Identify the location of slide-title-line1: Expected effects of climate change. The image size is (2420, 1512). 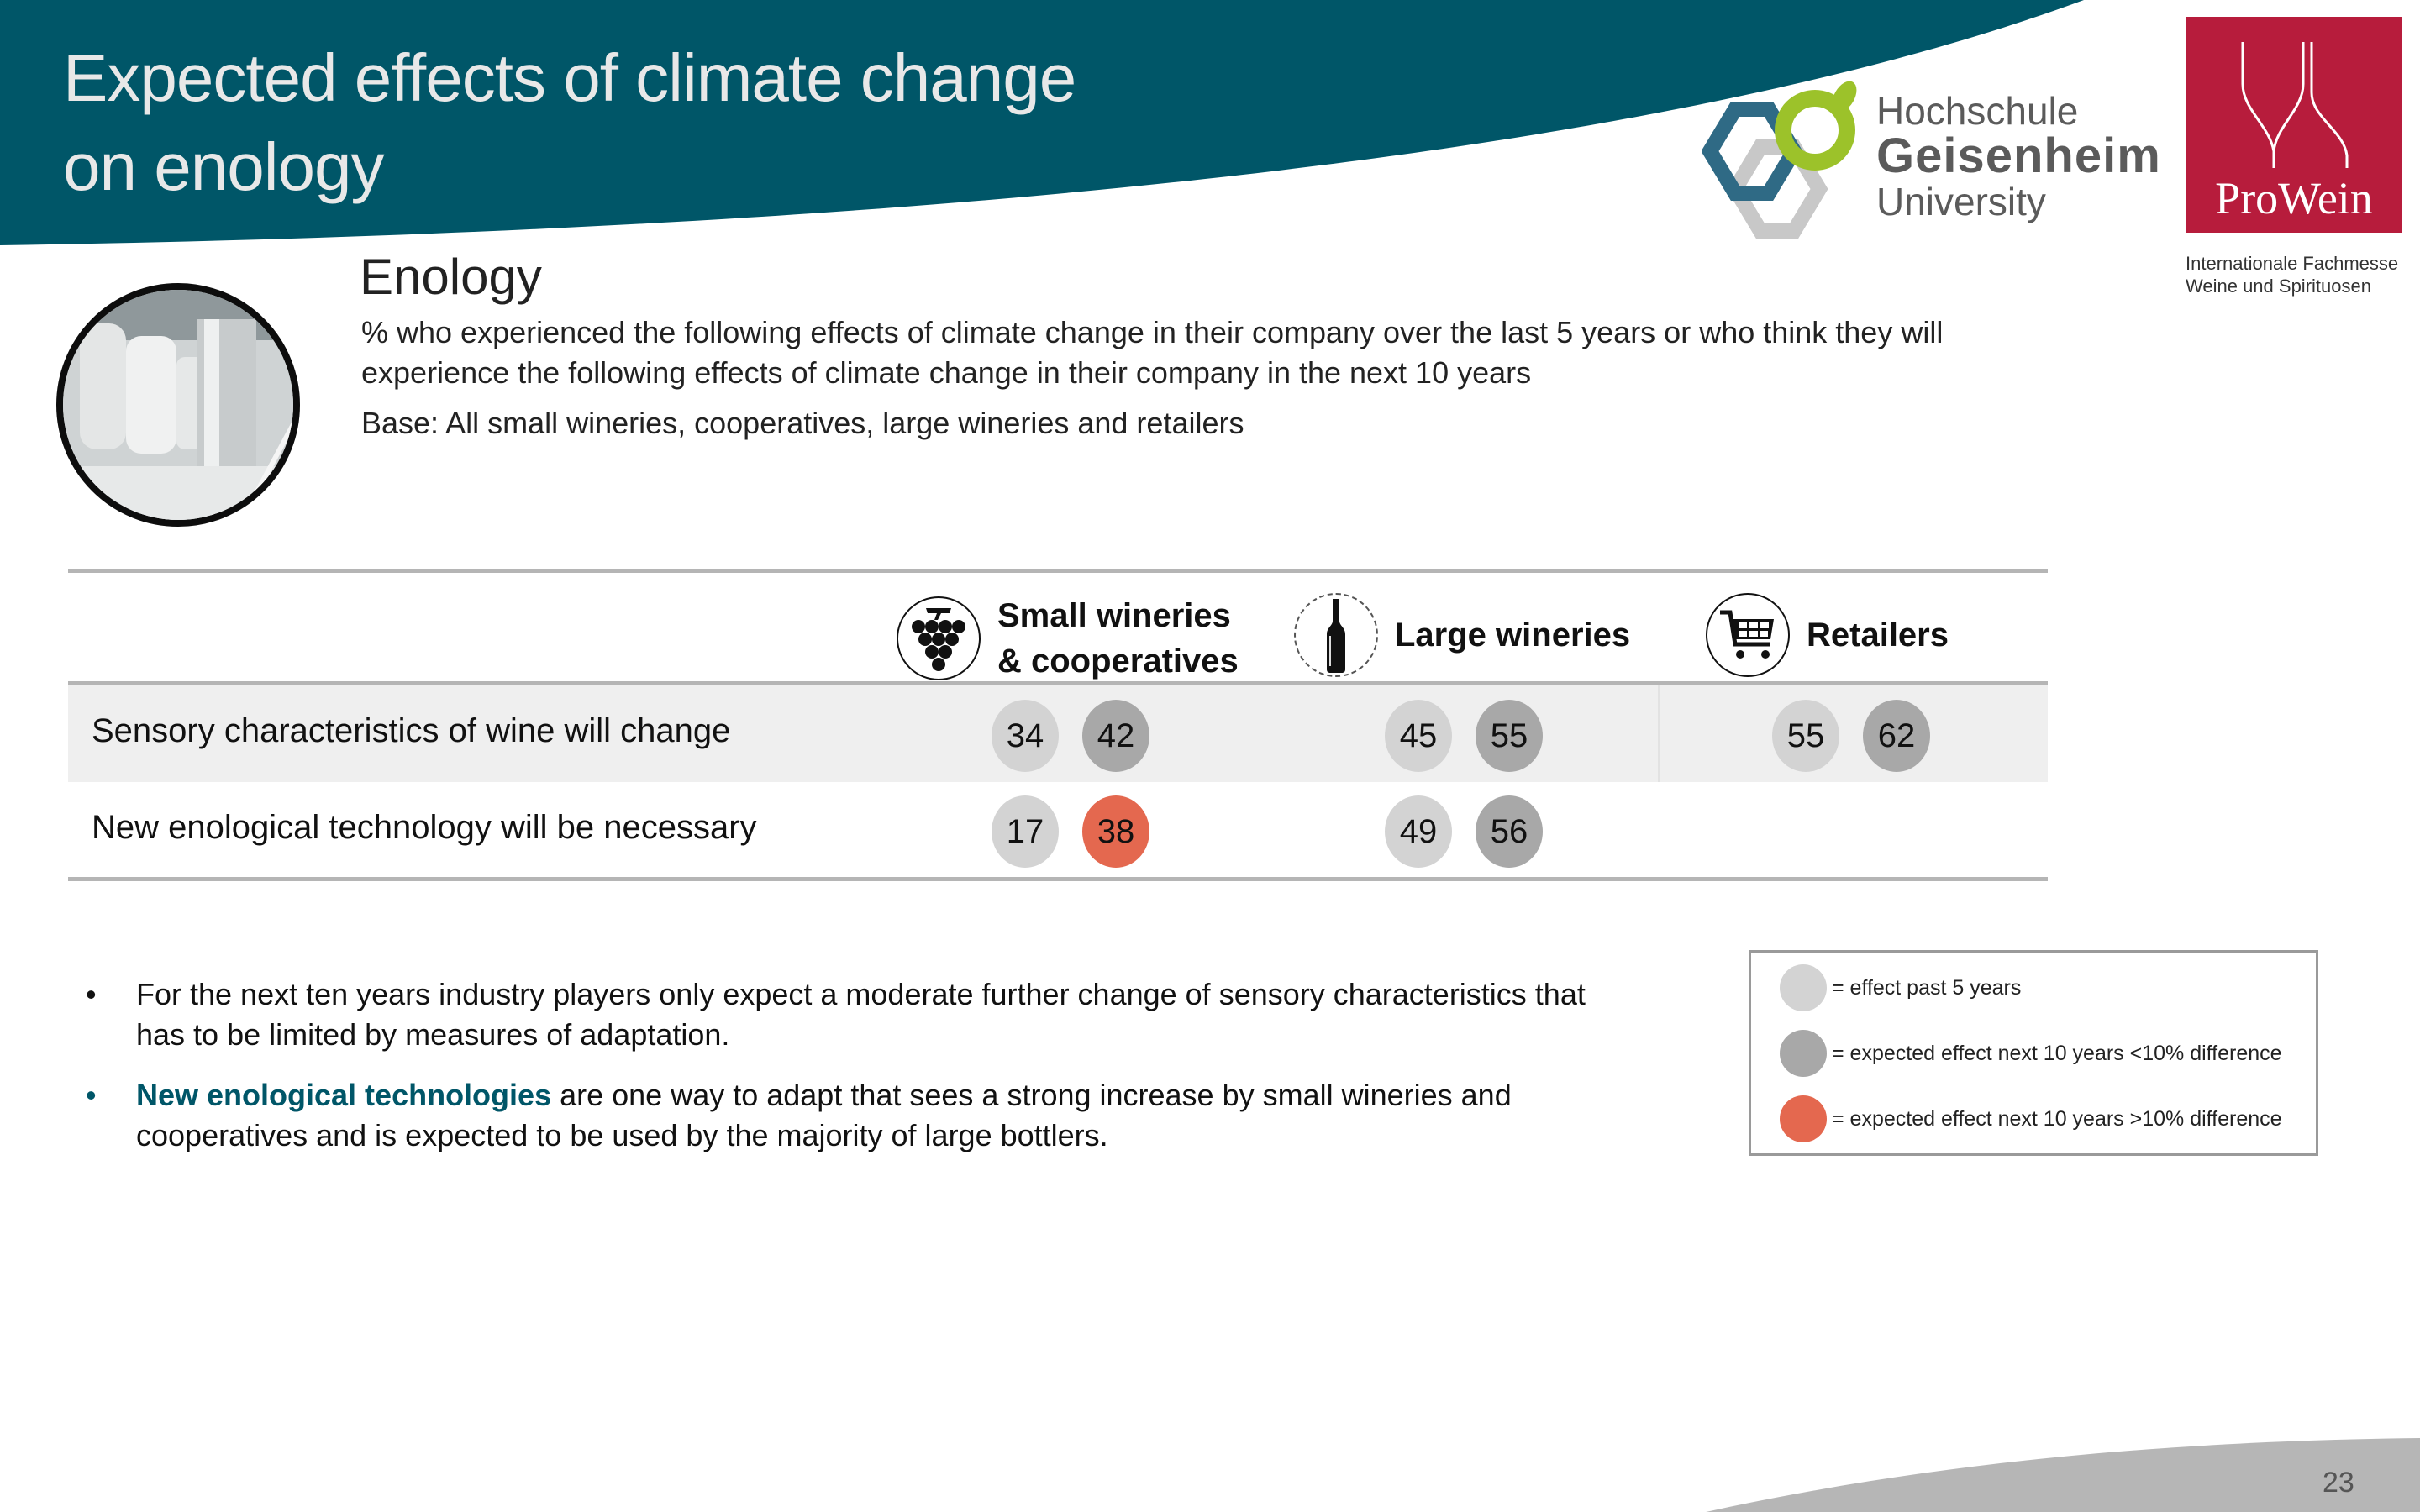
(569, 77).